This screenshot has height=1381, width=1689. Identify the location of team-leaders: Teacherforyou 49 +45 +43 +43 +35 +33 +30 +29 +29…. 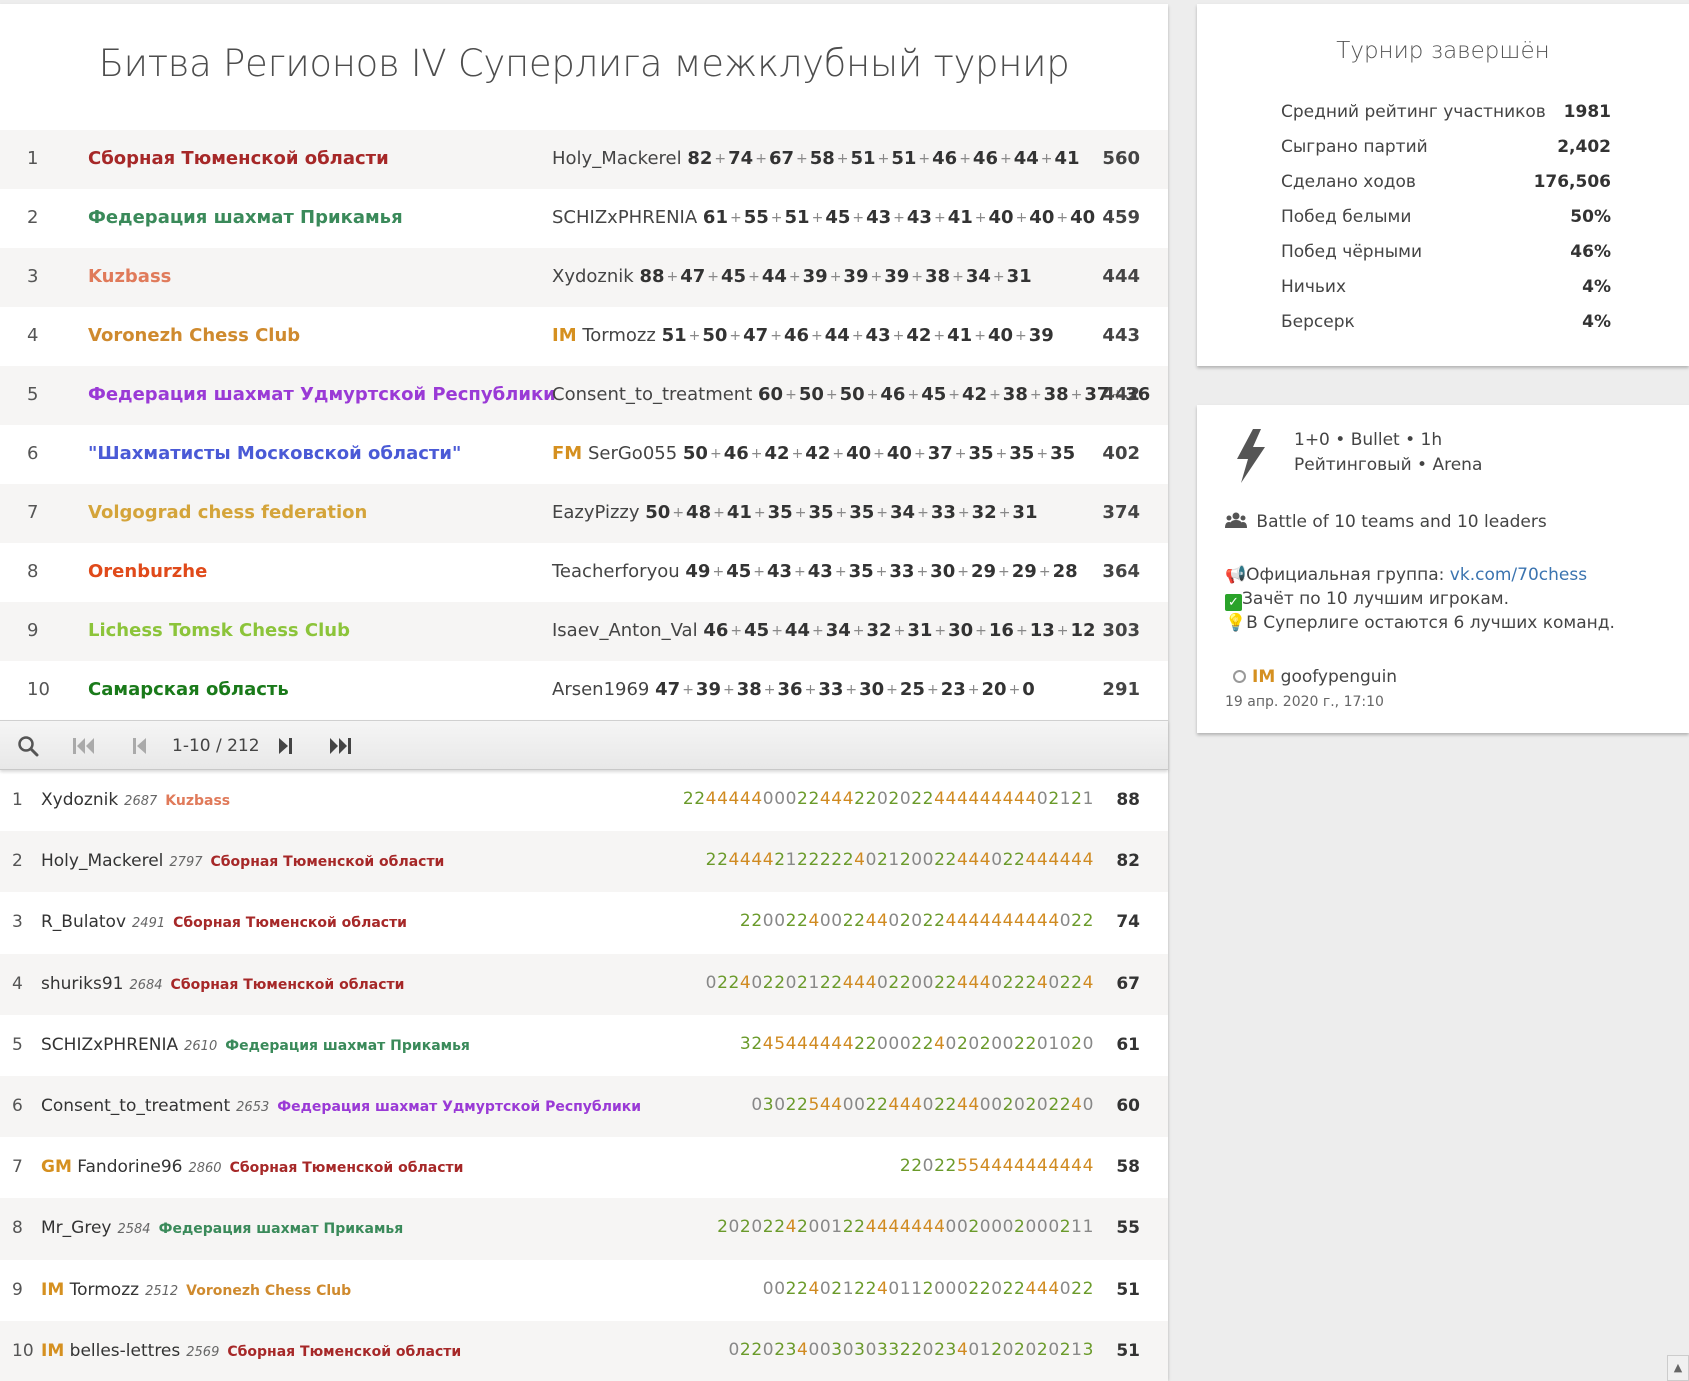
(815, 571).